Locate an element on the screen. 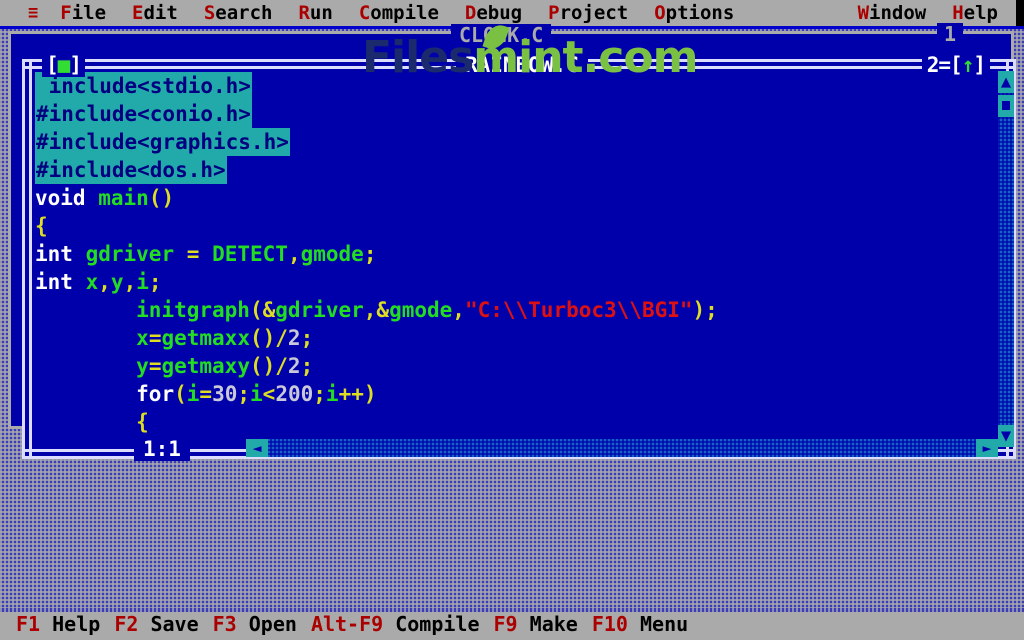 Image resolution: width=1024 pixels, height=640 pixels. menu-label: roject is located at coordinates (594, 13).